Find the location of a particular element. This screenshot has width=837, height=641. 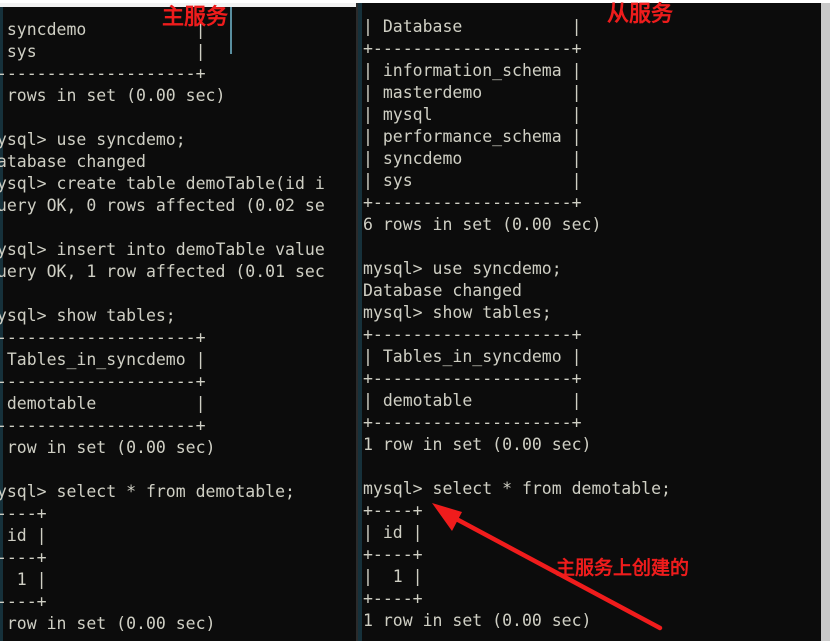

master-cursor-bar-top is located at coordinates (231, 30).